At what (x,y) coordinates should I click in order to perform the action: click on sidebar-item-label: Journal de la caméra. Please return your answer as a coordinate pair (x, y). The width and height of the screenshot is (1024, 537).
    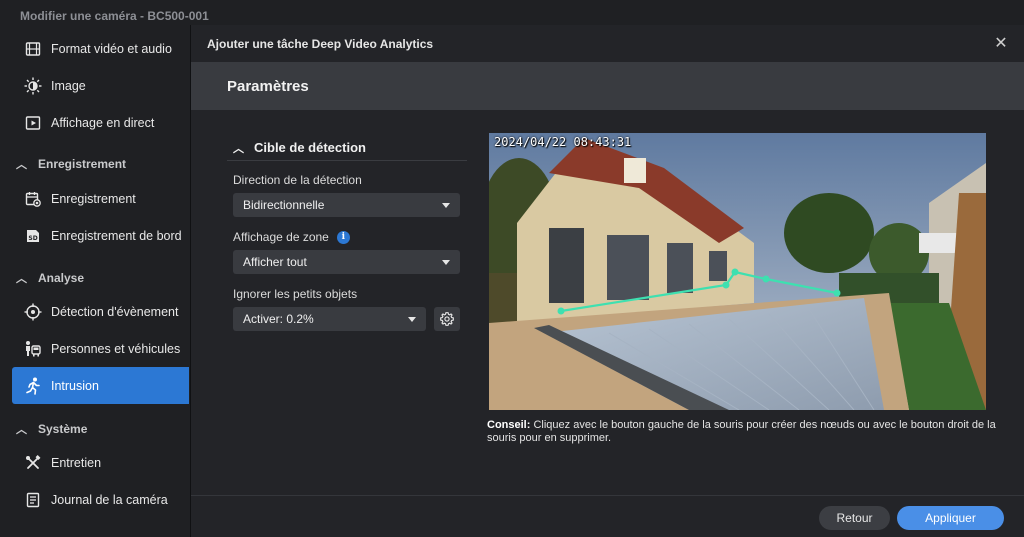
    Looking at the image, I should click on (109, 499).